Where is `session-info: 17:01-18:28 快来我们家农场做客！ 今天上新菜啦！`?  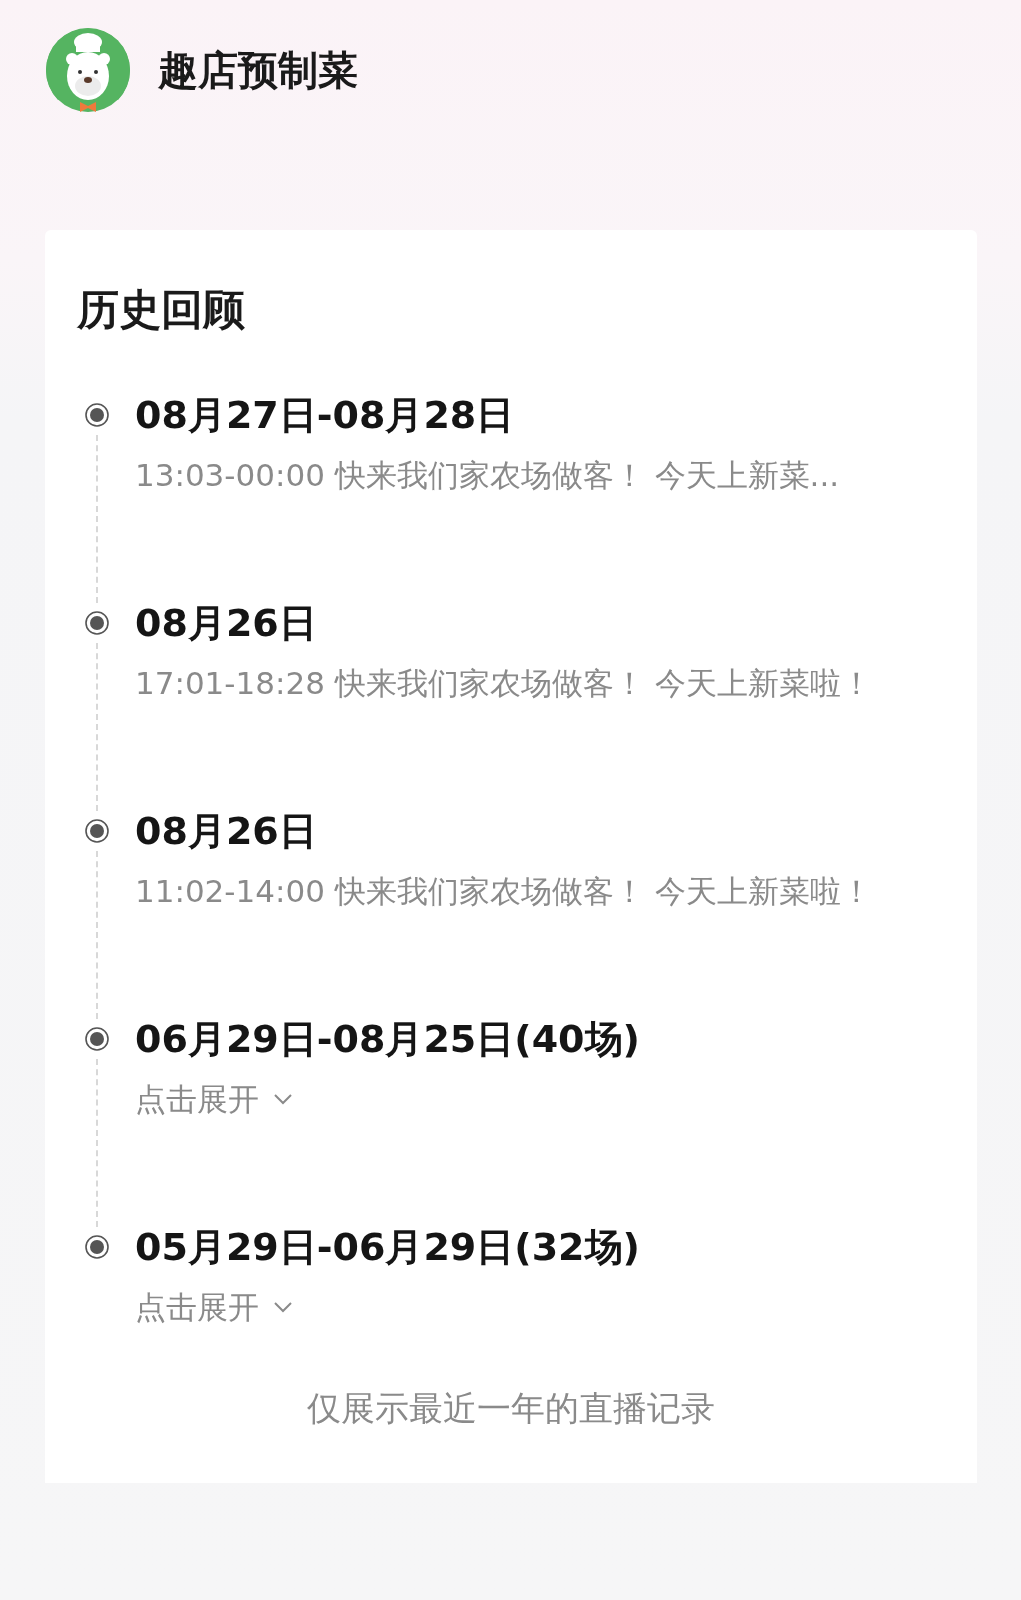
session-info: 17:01-18:28 快来我们家农场做客！ 今天上新菜啦！ is located at coordinates (503, 683).